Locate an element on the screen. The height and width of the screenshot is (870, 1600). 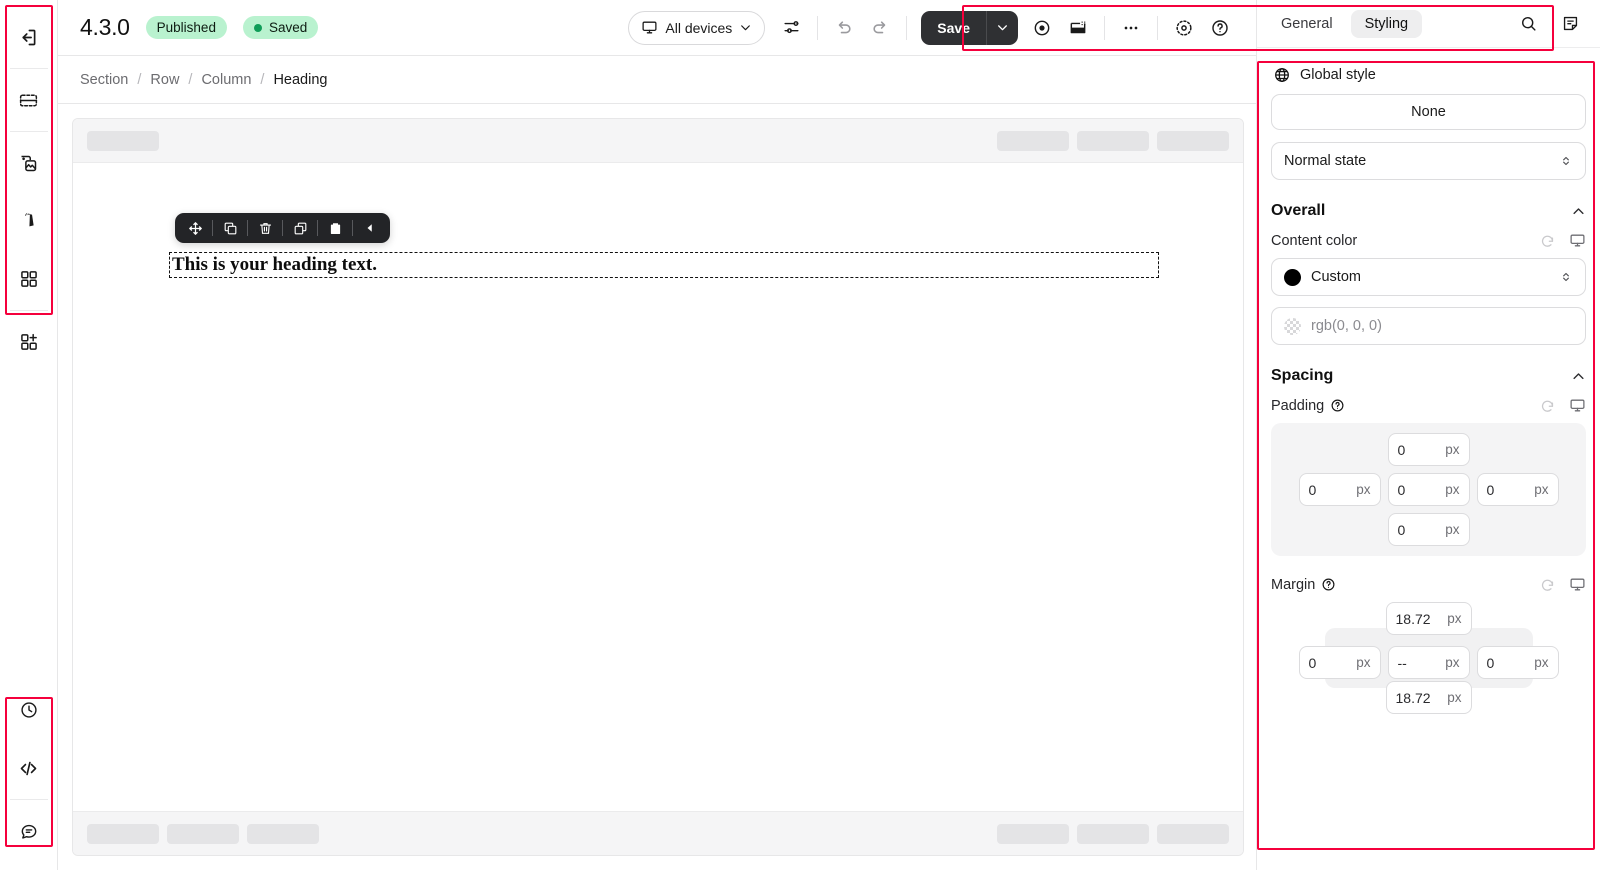
state-select: Normal state is located at coordinates (1428, 161).